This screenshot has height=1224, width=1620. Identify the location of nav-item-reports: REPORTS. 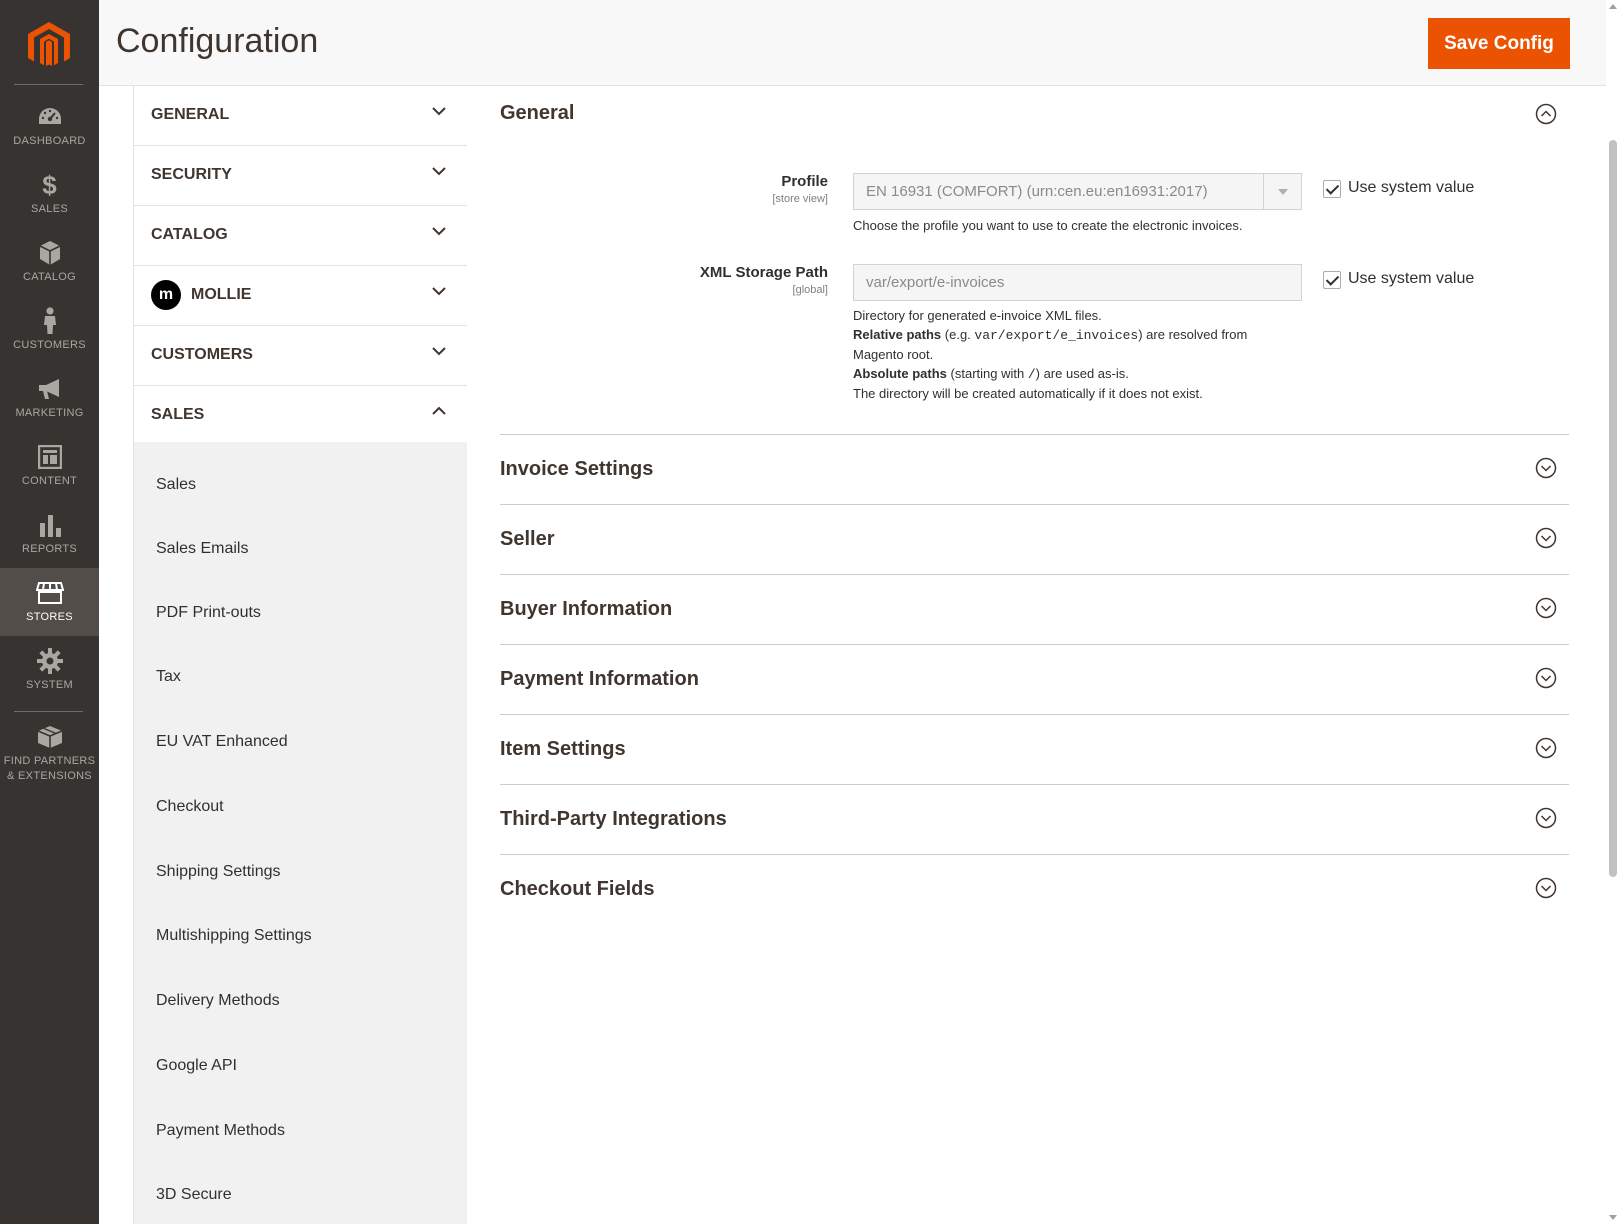
(49, 534).